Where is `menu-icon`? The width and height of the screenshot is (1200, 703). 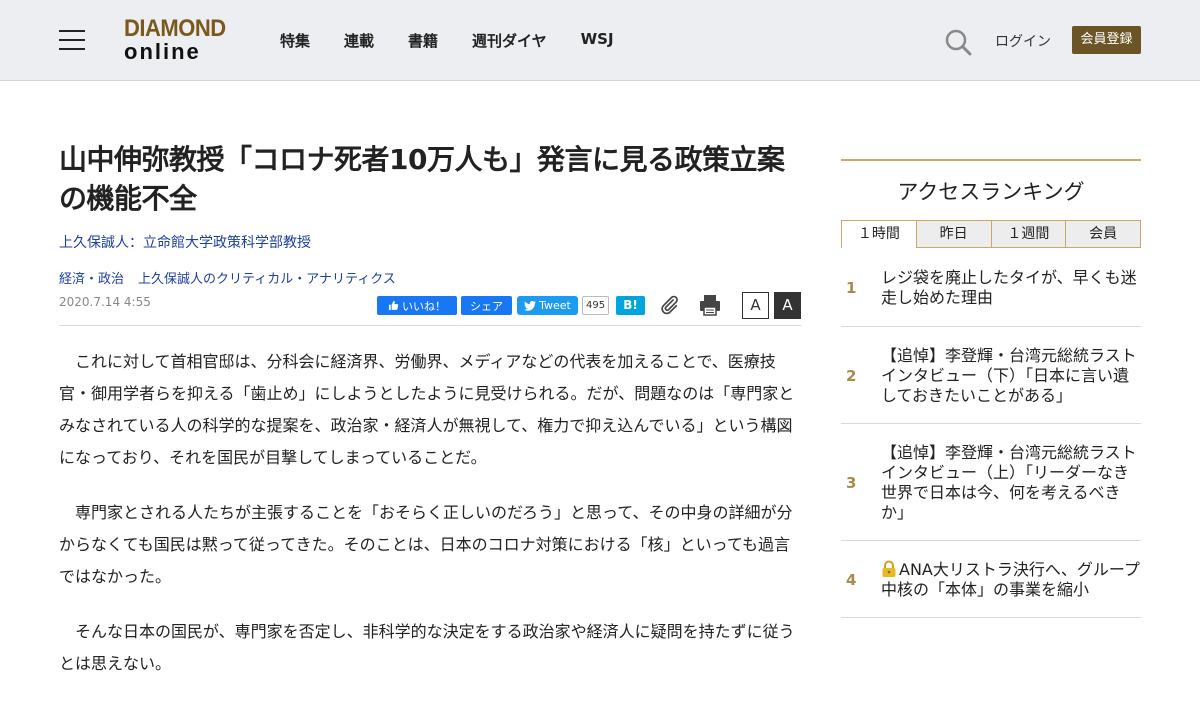
menu-icon is located at coordinates (72, 40).